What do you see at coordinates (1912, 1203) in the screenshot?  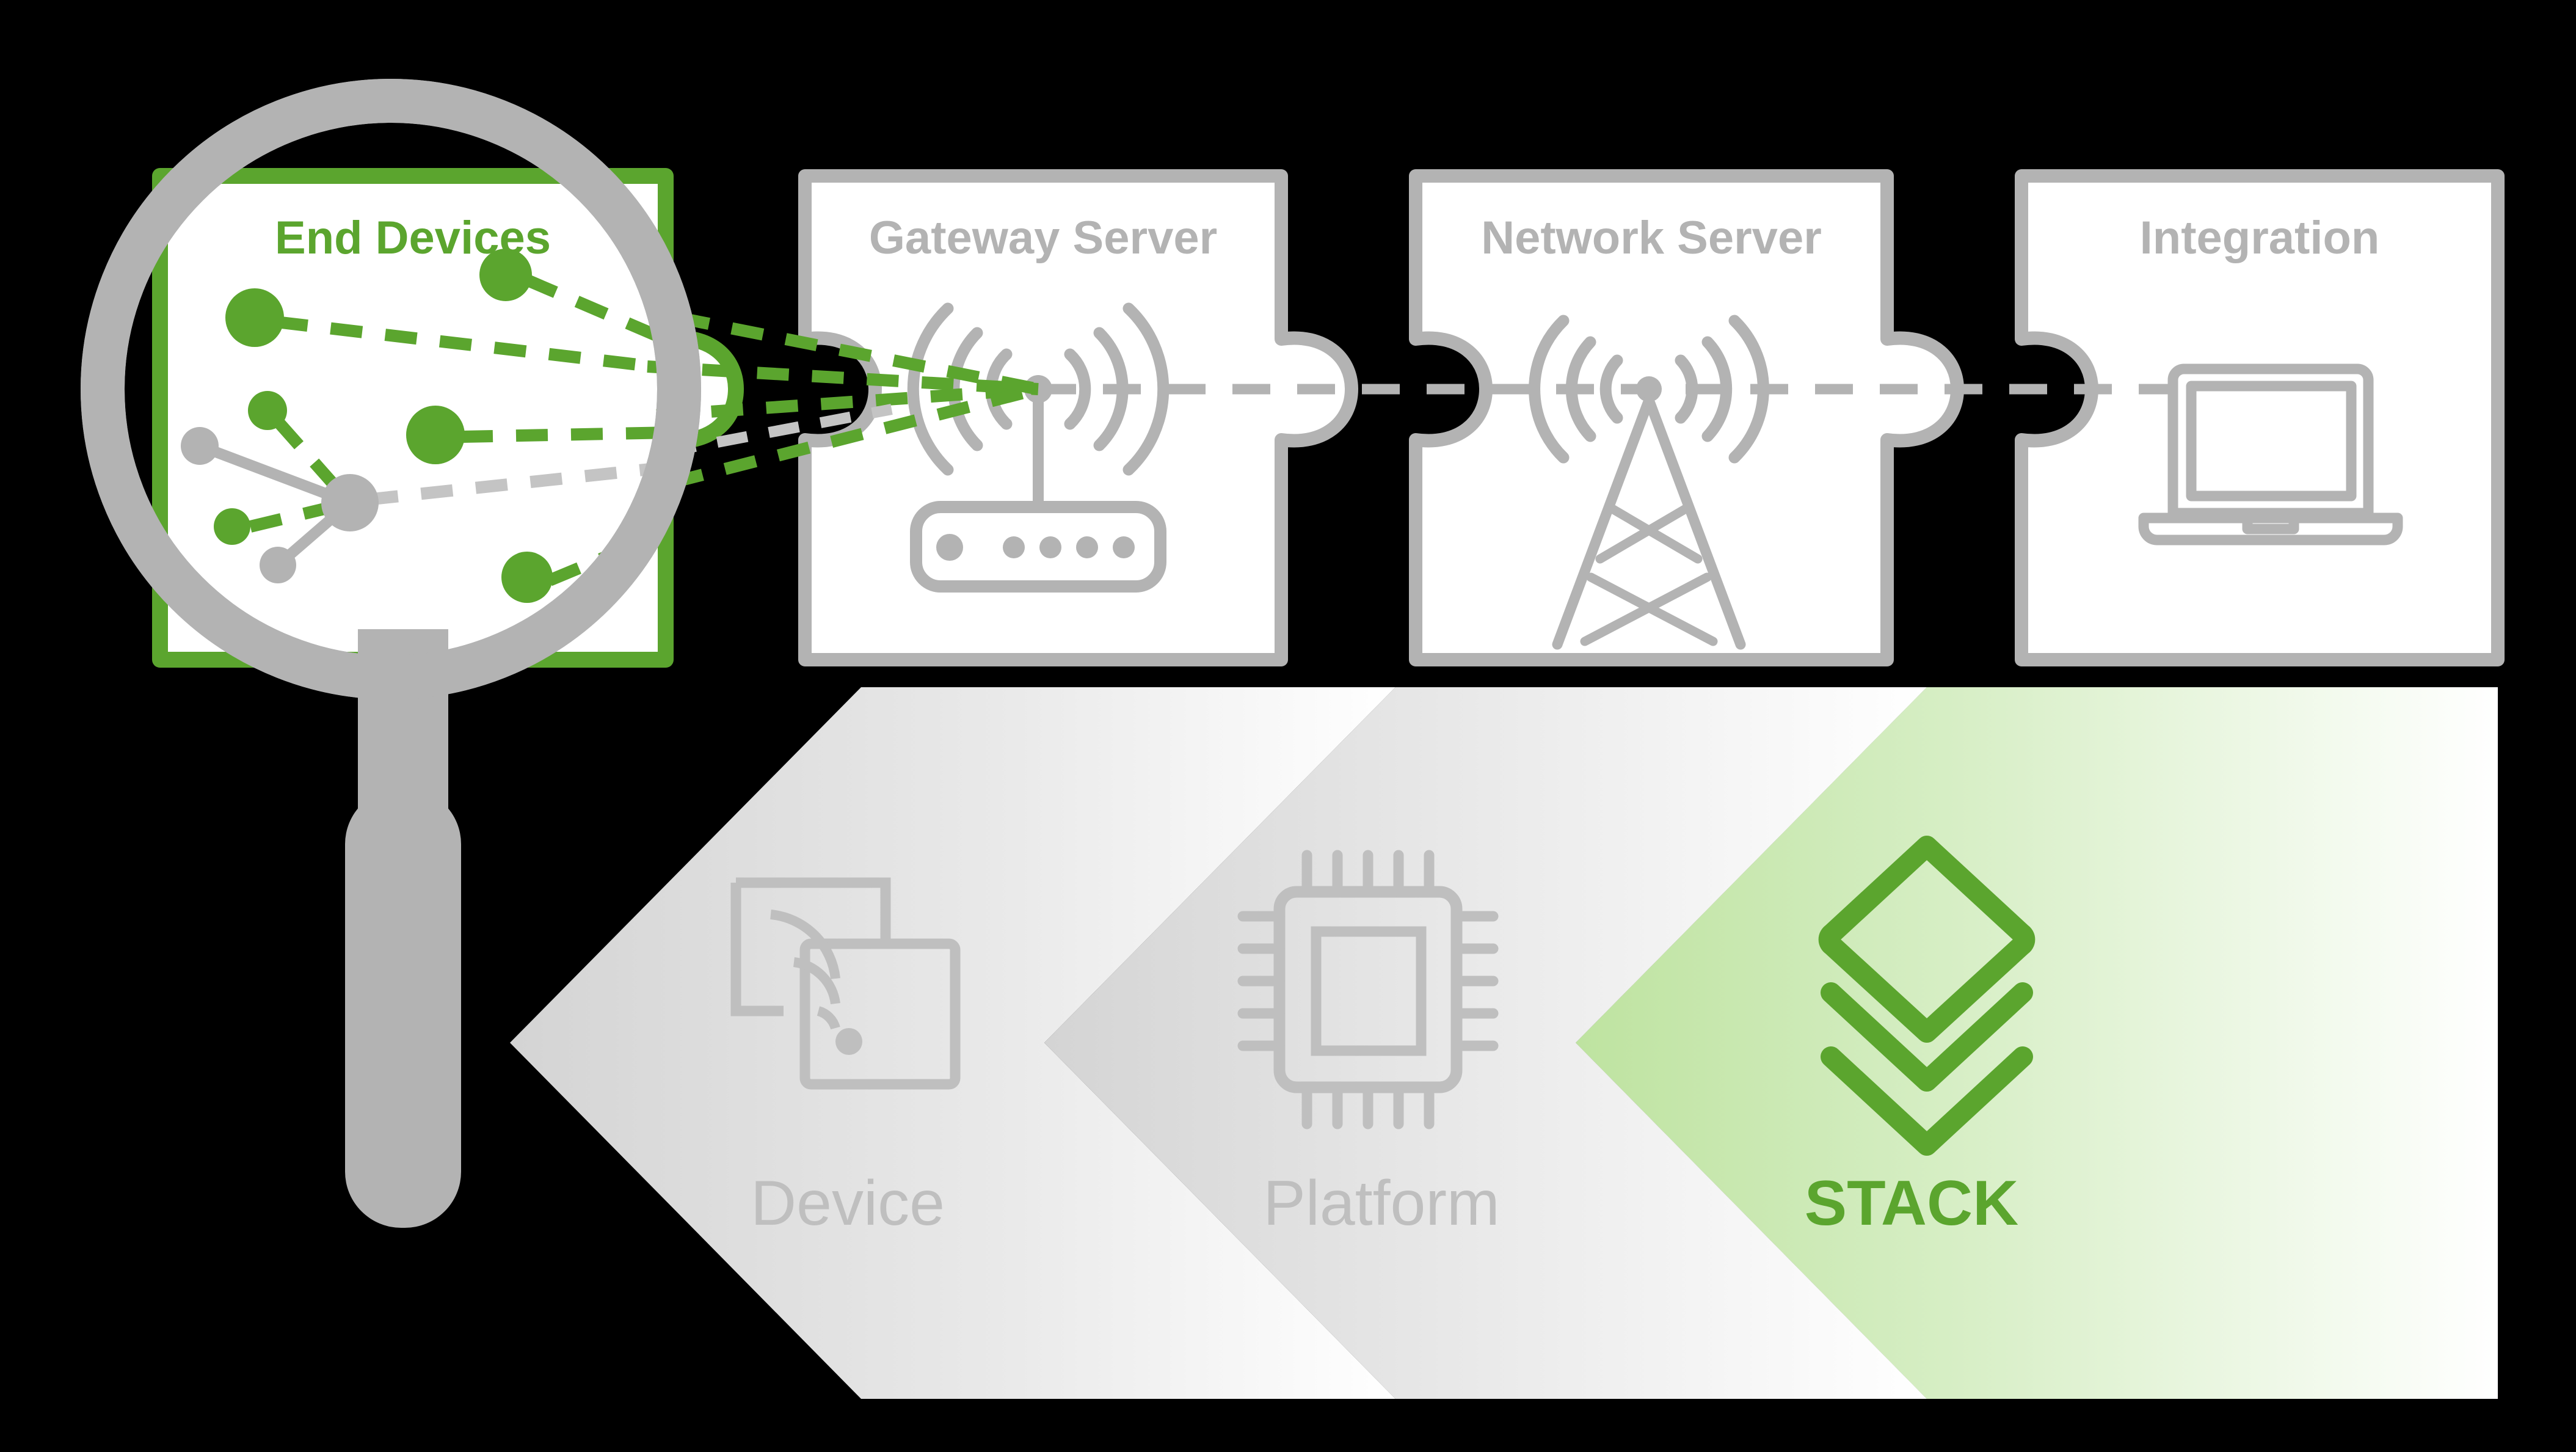 I see `arrow-label-stack: STACK` at bounding box center [1912, 1203].